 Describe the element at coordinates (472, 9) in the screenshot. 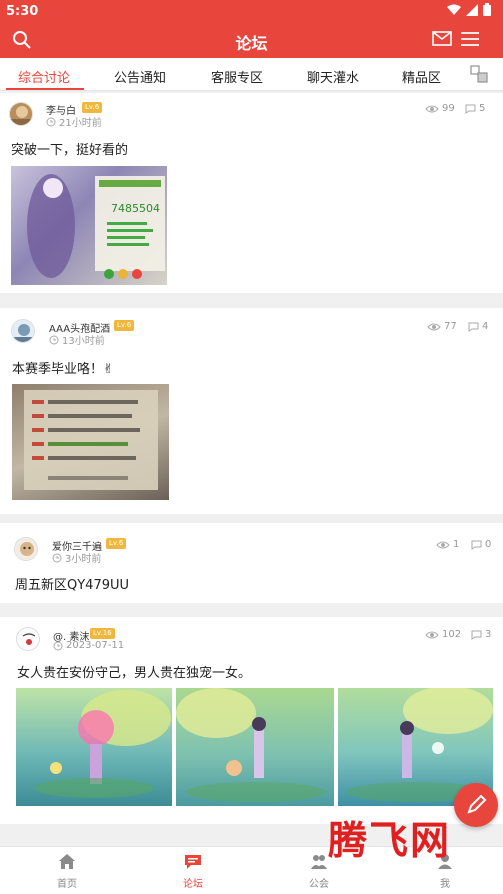

I see `signal-icon` at that location.